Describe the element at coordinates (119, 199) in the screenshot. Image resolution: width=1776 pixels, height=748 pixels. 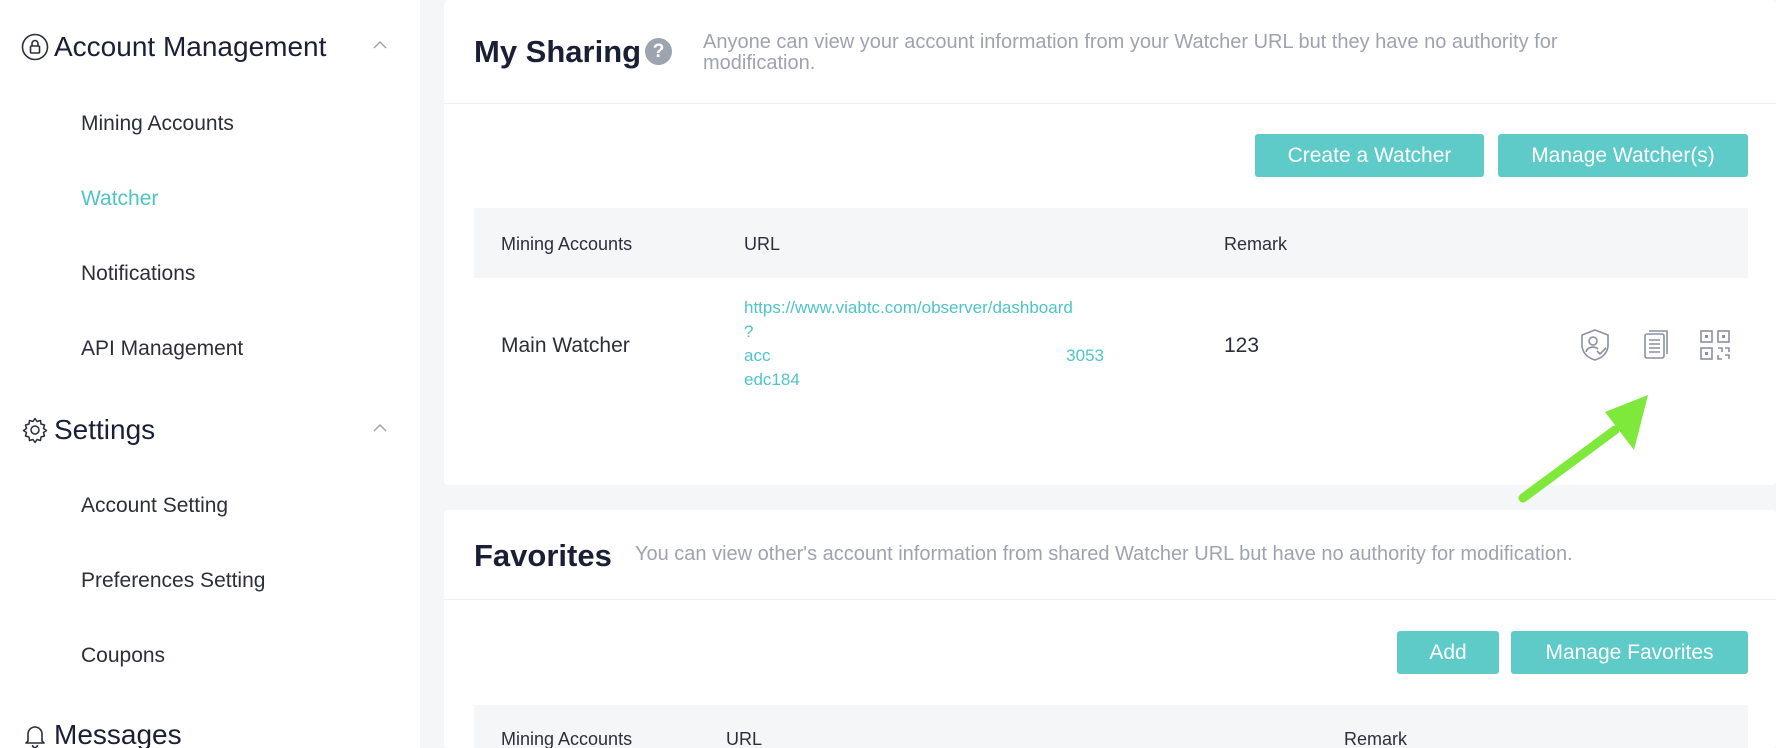
I see `sidebar-item-watcher: Watcher` at that location.